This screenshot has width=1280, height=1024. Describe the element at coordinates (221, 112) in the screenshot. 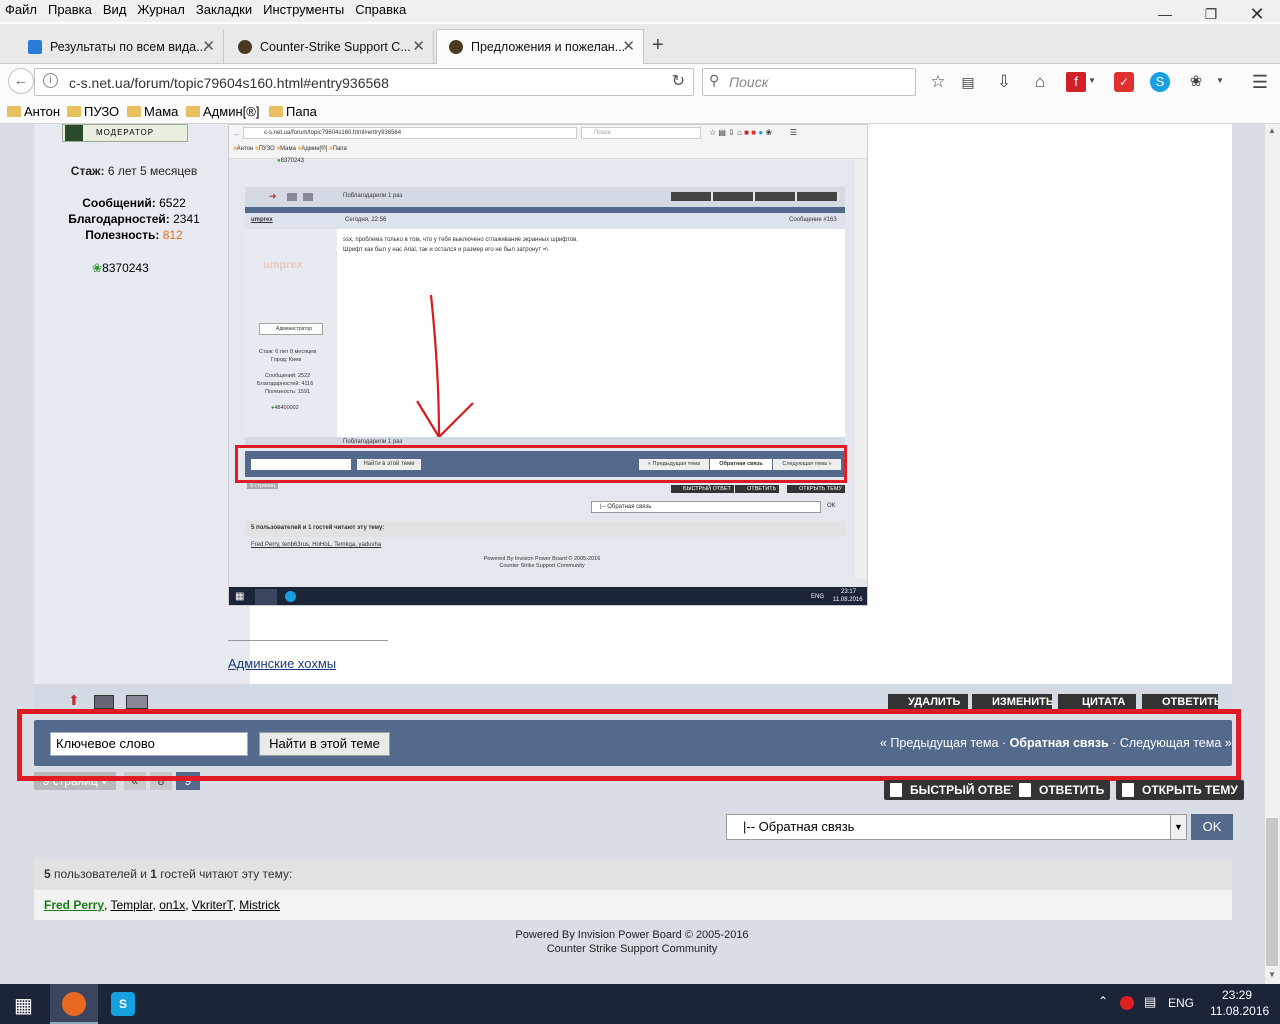

I see `bookmark-admin: Админ[®]` at that location.